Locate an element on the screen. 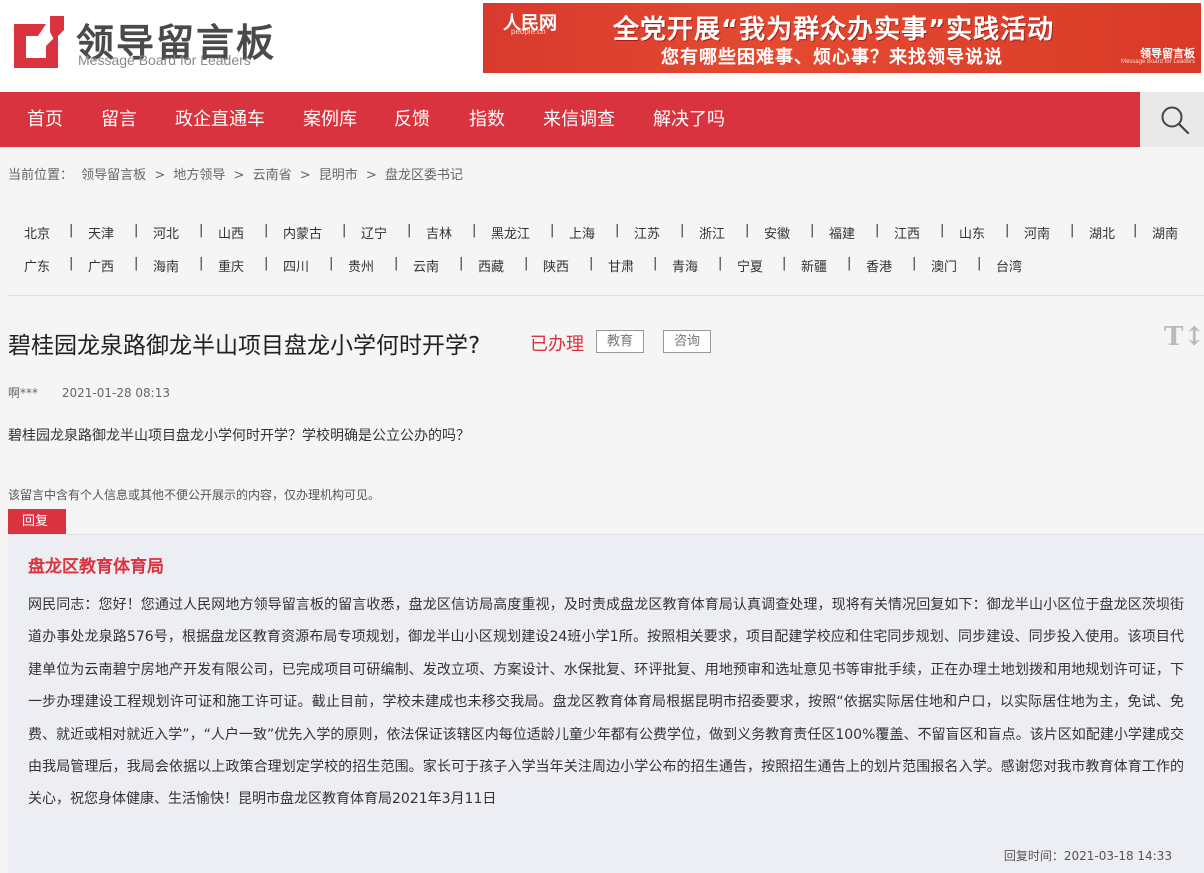 Image resolution: width=1204 pixels, height=873 pixels. province-link: 内蒙古 is located at coordinates (302, 232).